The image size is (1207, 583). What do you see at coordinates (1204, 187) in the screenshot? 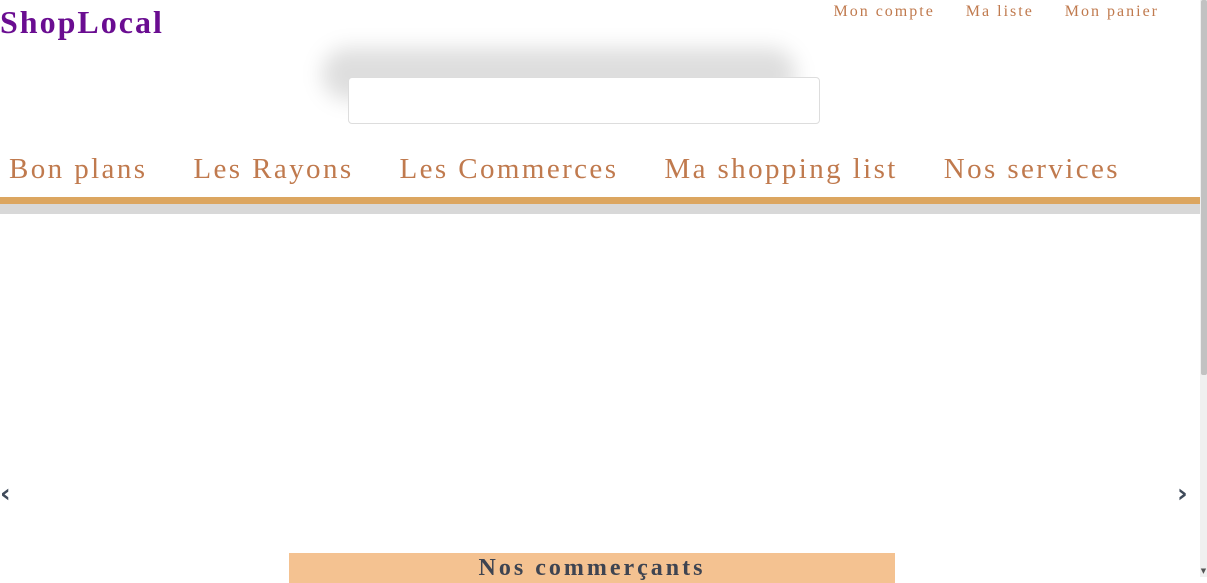
I see `scrollbar-thumb` at bounding box center [1204, 187].